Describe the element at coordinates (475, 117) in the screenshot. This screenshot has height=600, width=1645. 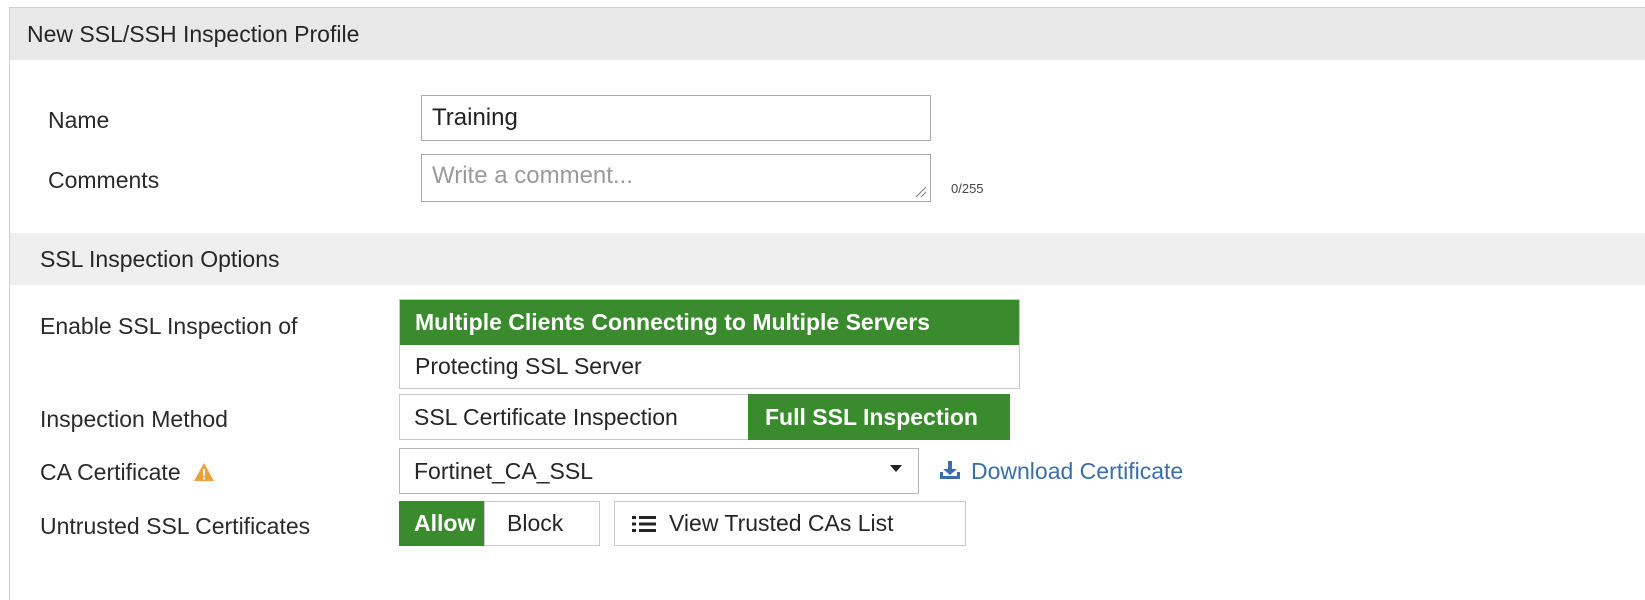
I see `name-input-value: Training` at that location.